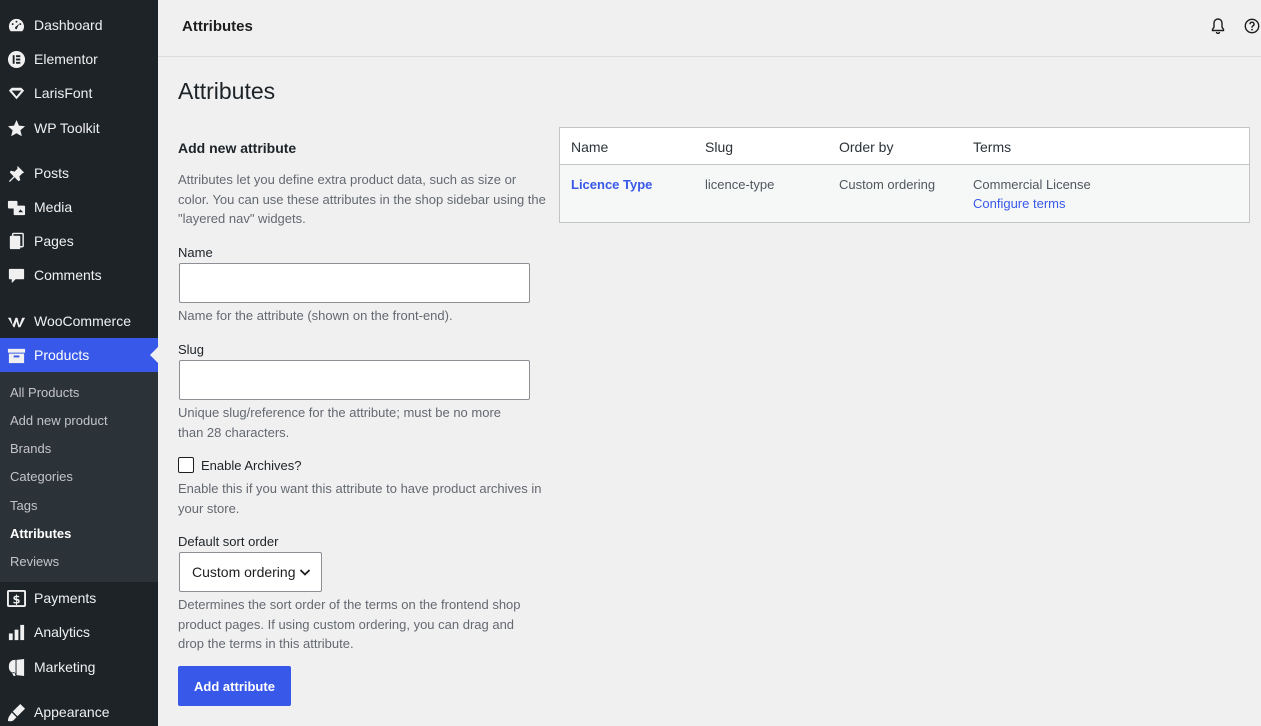 This screenshot has width=1261, height=726. I want to click on sidebar-item-appearance: Appearance, so click(79, 710).